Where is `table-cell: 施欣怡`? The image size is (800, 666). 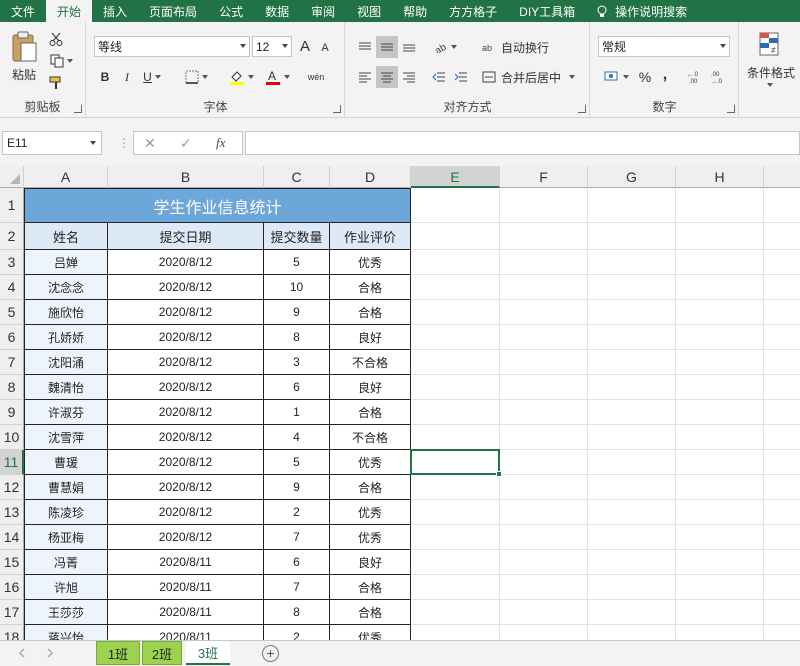
table-cell: 施欣怡 is located at coordinates (66, 312).